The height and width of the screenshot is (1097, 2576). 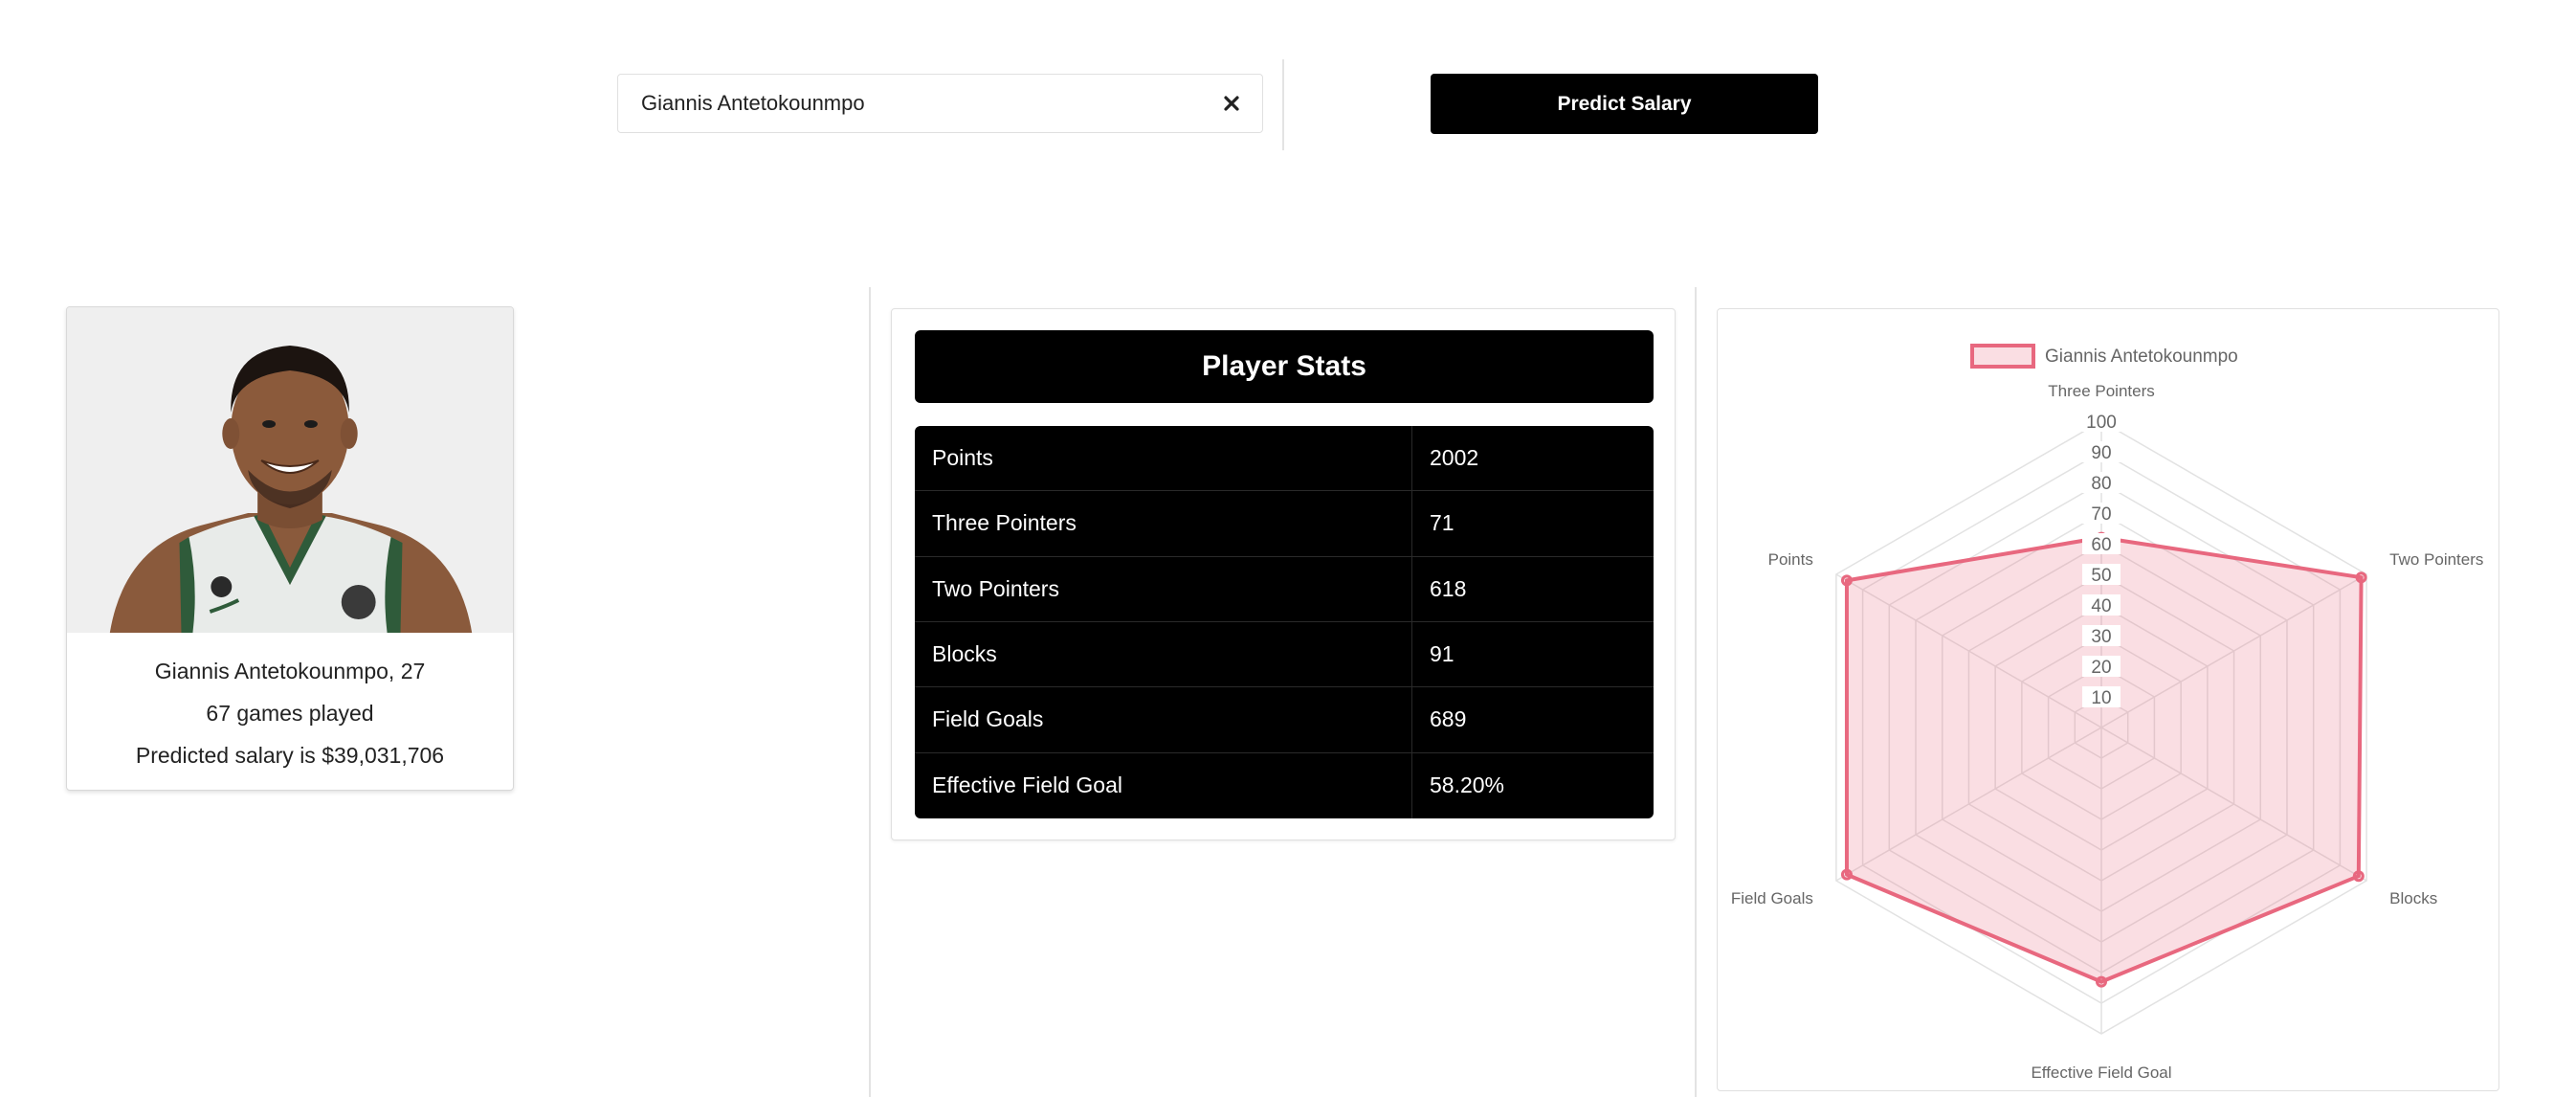 What do you see at coordinates (290, 671) in the screenshot?
I see `player-name-age: Giannis Antetokounmpo, 27` at bounding box center [290, 671].